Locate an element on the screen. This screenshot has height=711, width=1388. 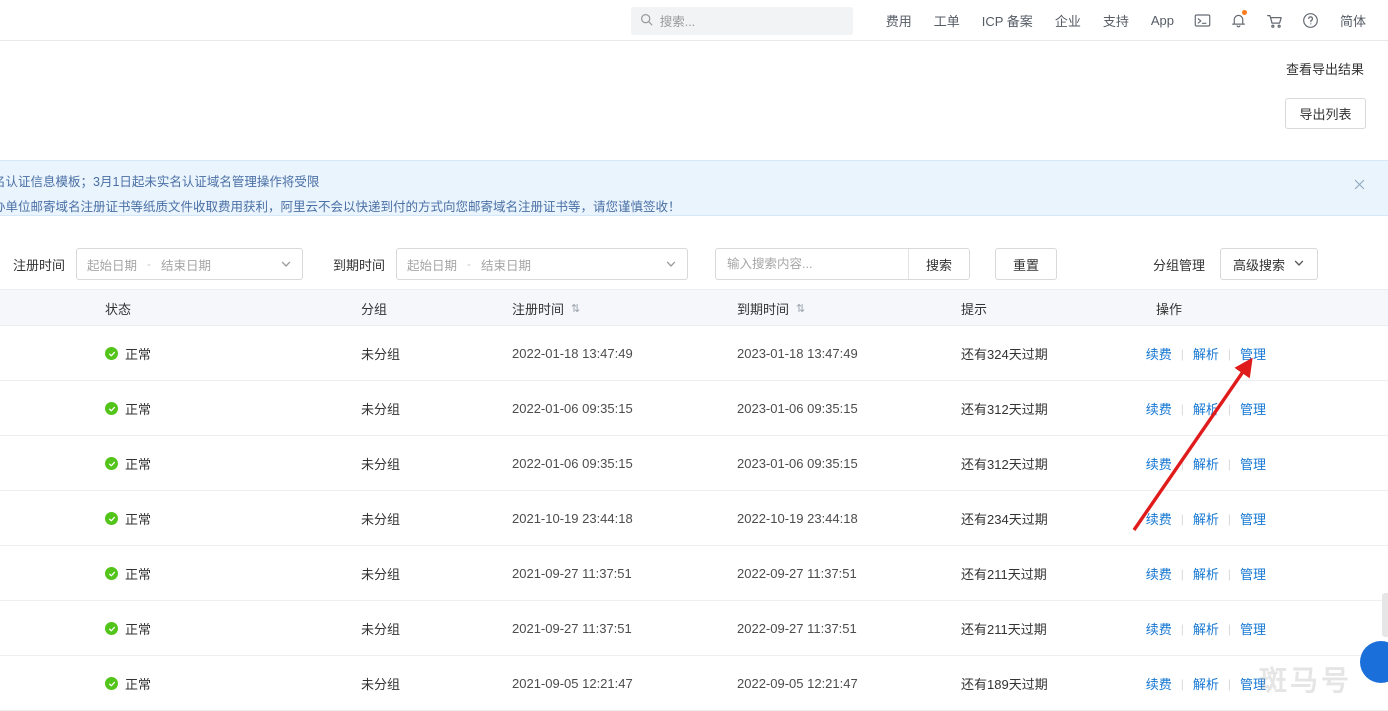
nav-link-icp: ICP 备案 is located at coordinates (1007, 20).